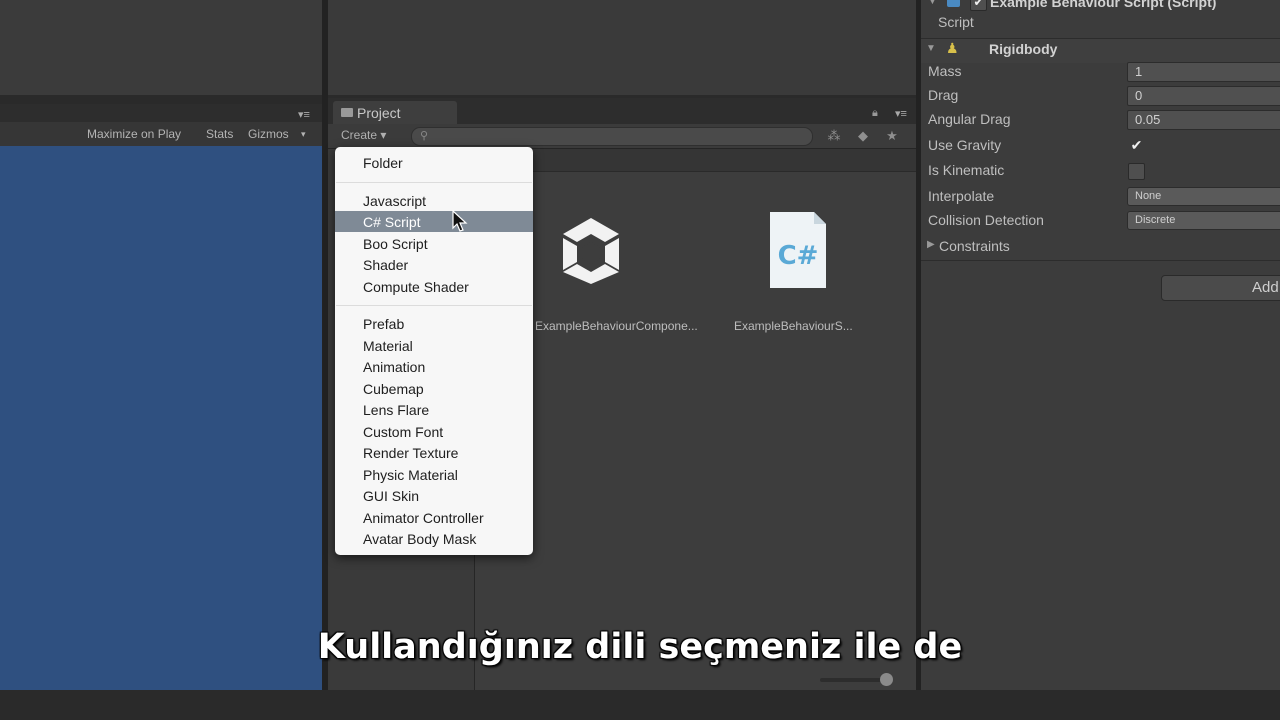 The width and height of the screenshot is (1280, 720). What do you see at coordinates (434, 221) in the screenshot?
I see `menu-item-csharp-script: C# Script` at bounding box center [434, 221].